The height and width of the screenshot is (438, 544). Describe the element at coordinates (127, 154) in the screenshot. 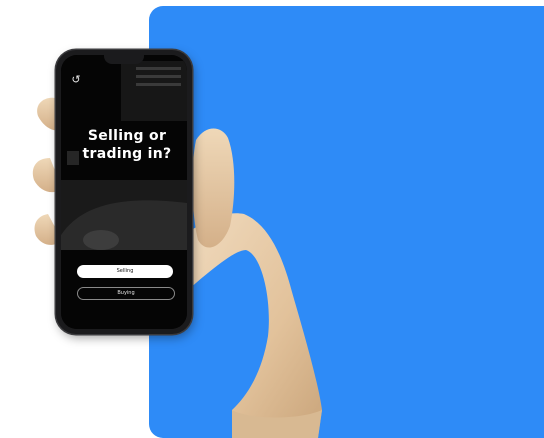

I see `screen-title-line-2: trading in?` at that location.